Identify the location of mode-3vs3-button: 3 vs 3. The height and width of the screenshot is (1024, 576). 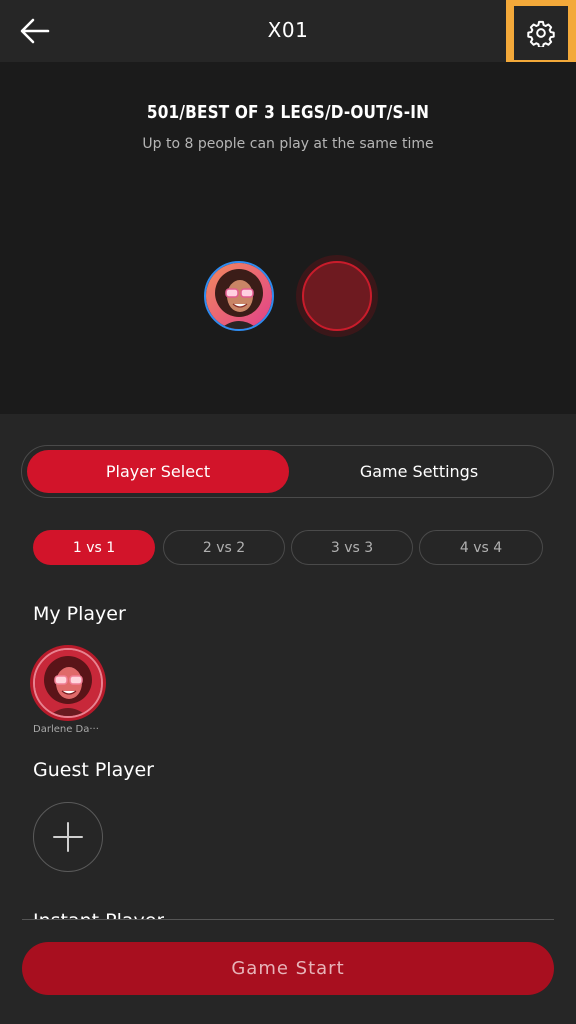
(352, 547).